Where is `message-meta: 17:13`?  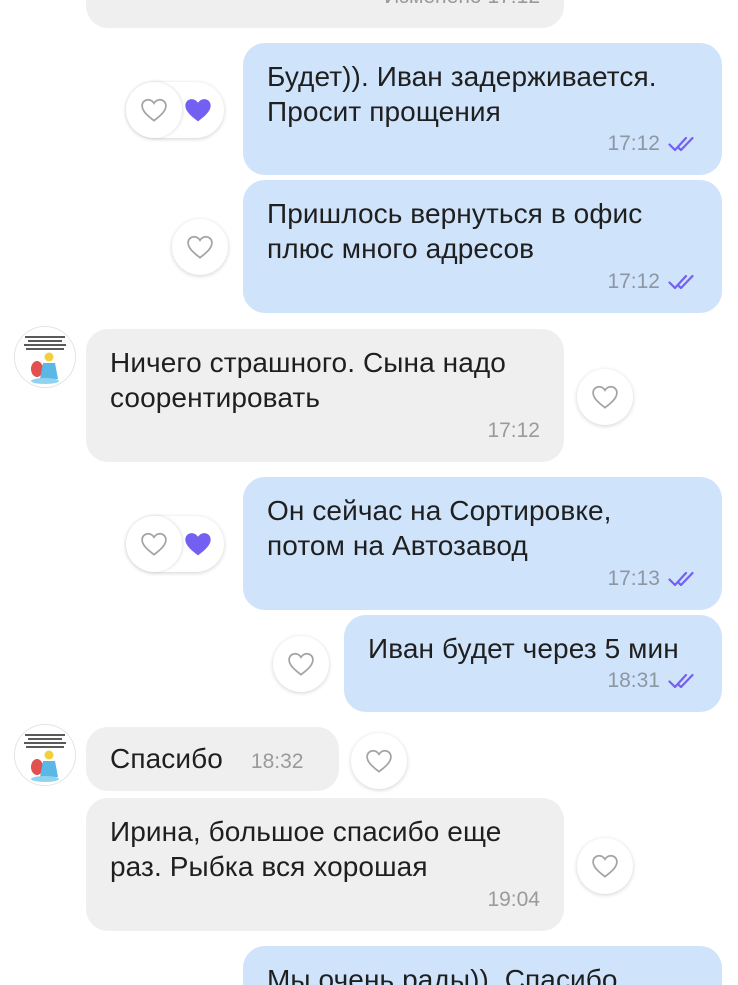 message-meta: 17:13 is located at coordinates (652, 578).